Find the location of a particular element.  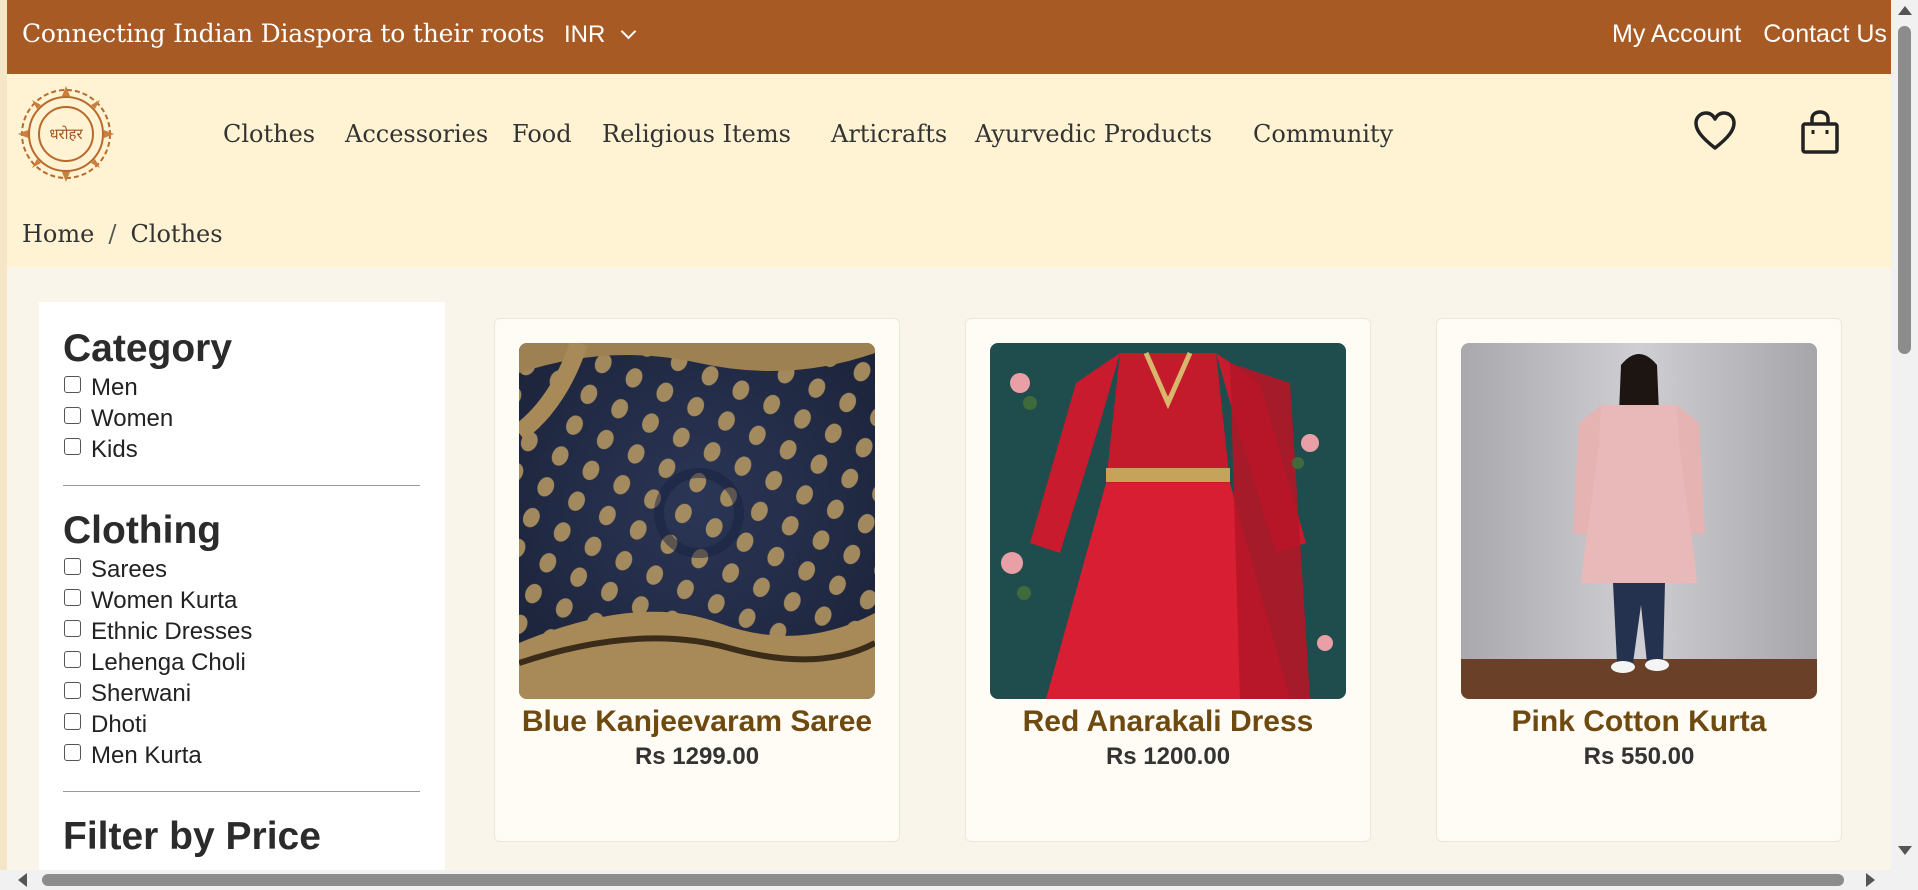

filter-option-dhoti: Dhoti is located at coordinates (241, 724).